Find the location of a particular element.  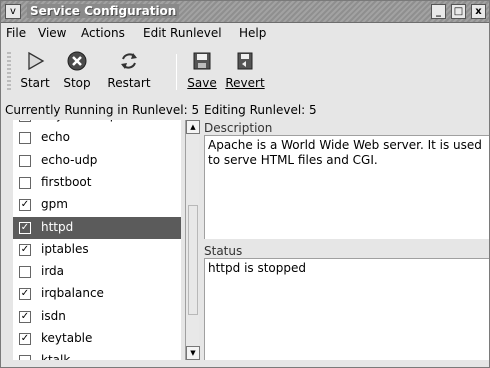

toolbar-grip is located at coordinates (9, 72).